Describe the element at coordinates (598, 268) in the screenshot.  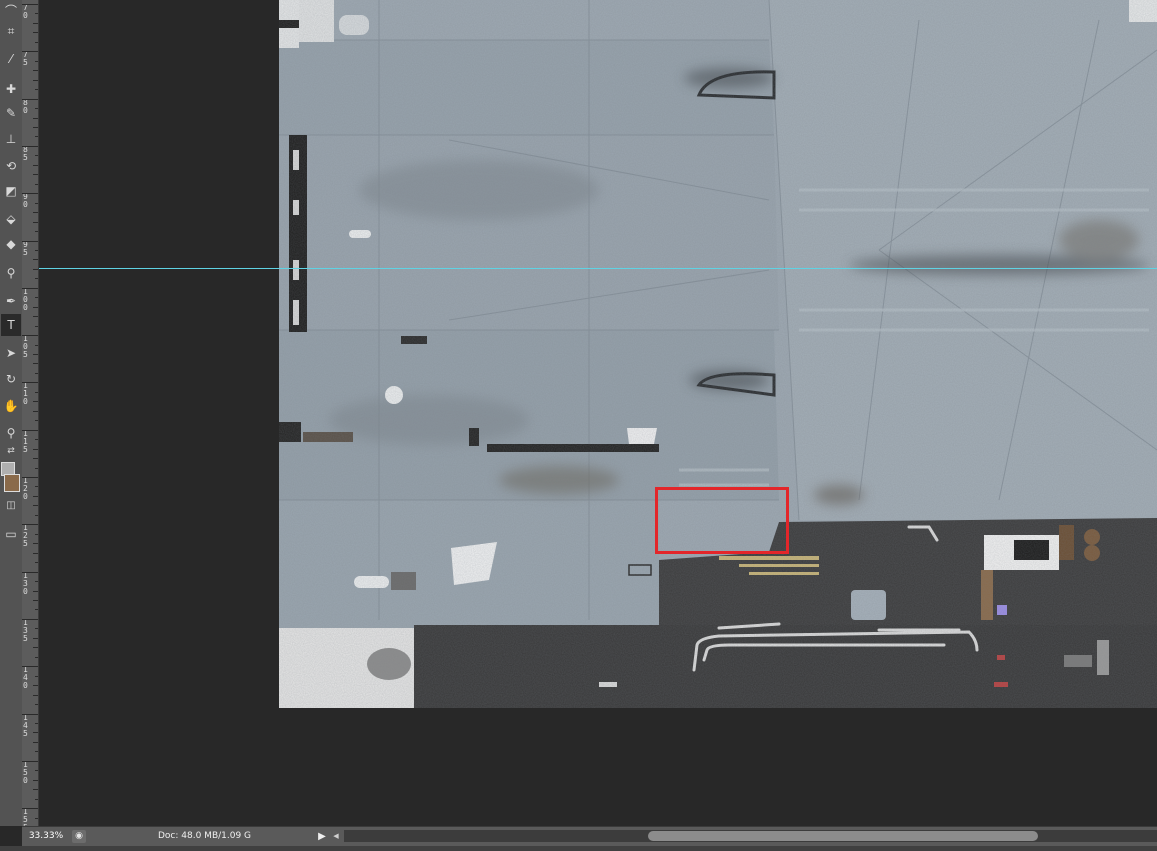
I see `horizontal-guide-line` at that location.